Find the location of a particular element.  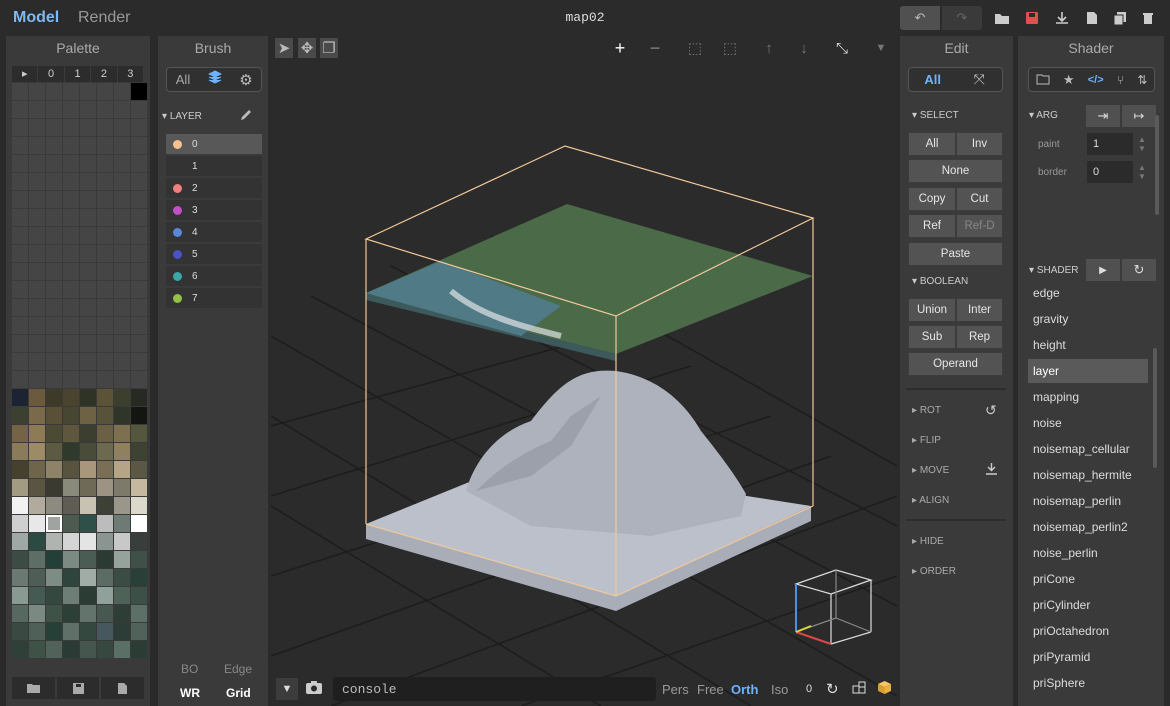

shader-item: priPyramid is located at coordinates (1088, 657).